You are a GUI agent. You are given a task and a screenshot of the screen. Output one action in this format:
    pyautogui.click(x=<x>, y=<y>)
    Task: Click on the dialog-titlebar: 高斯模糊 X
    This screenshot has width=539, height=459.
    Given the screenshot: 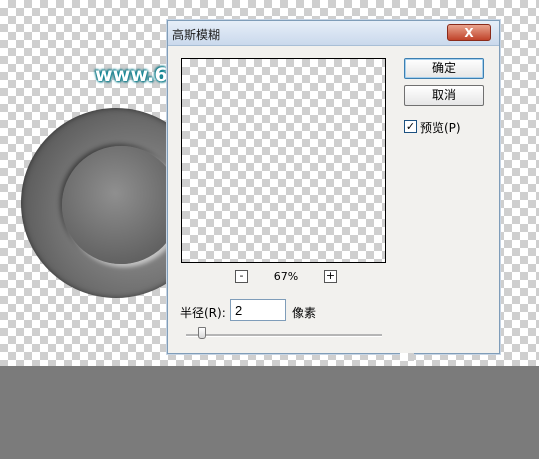 What is the action you would take?
    pyautogui.click(x=333, y=33)
    